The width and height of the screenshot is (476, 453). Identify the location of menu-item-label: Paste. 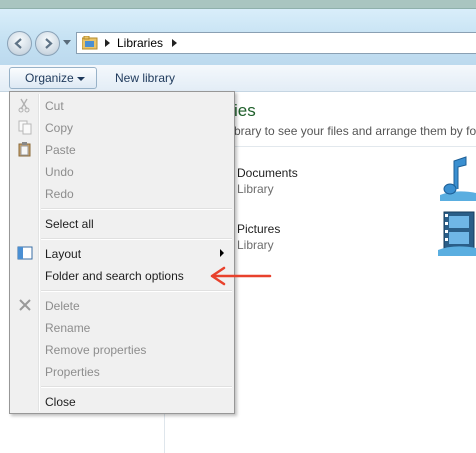
(60, 150).